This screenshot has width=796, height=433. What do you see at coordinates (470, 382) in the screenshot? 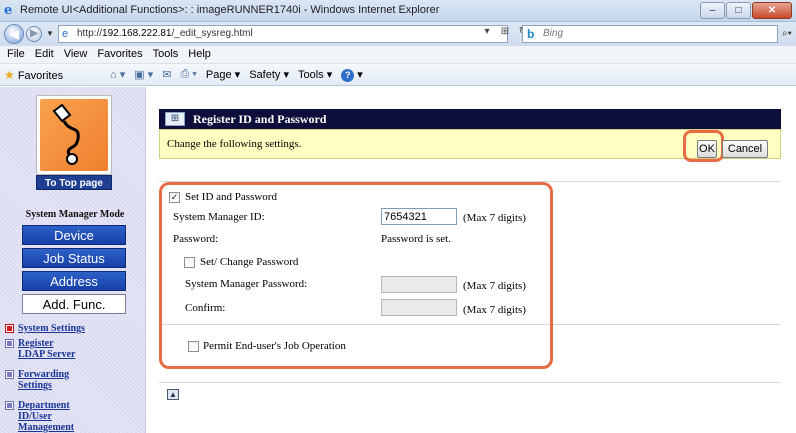
I see `divider` at bounding box center [470, 382].